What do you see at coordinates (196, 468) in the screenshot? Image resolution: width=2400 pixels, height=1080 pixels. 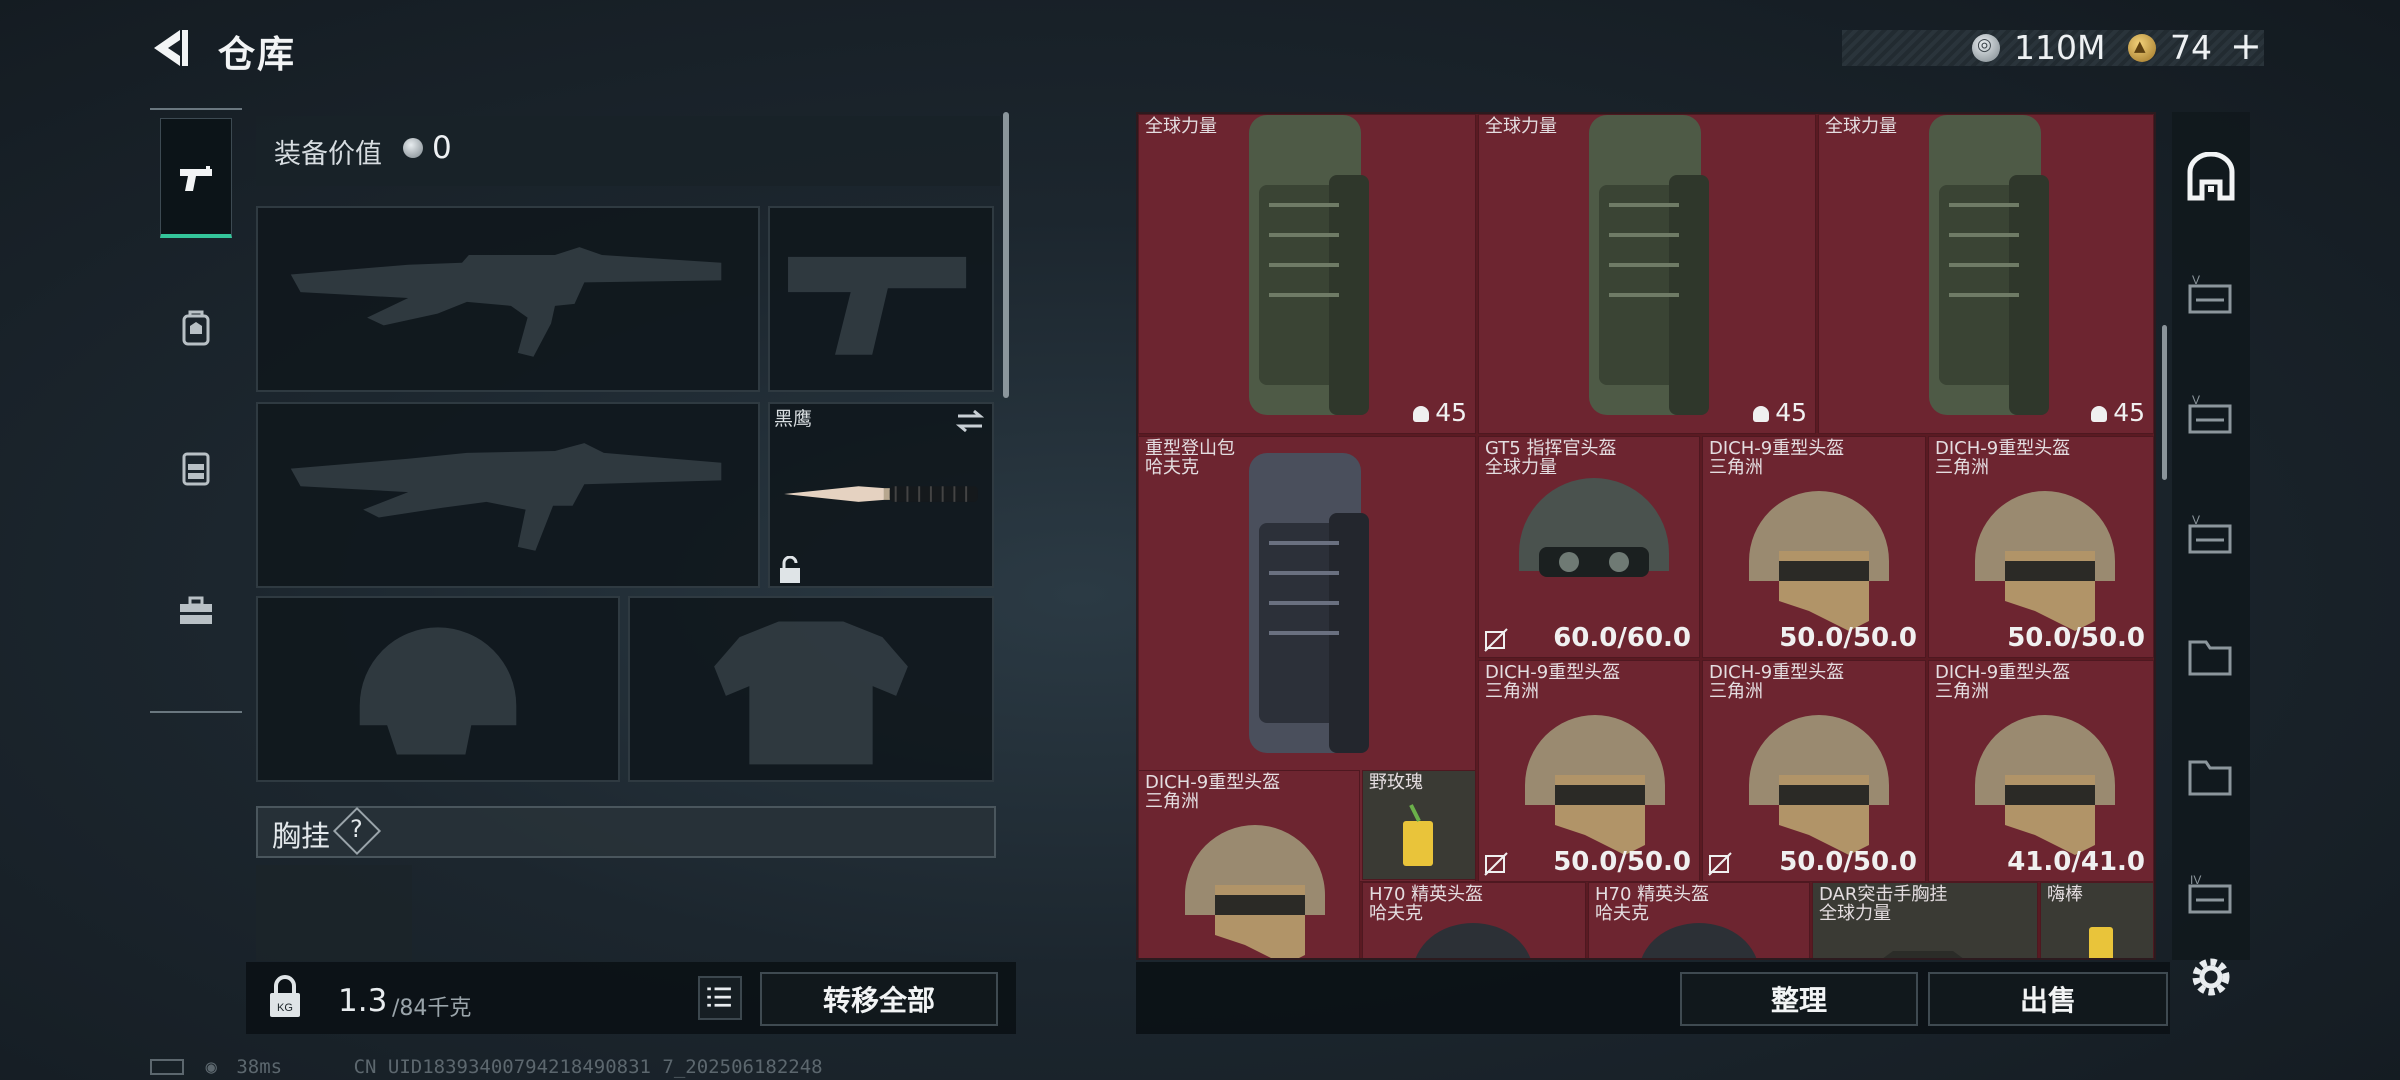 I see `rail-tab-vest` at bounding box center [196, 468].